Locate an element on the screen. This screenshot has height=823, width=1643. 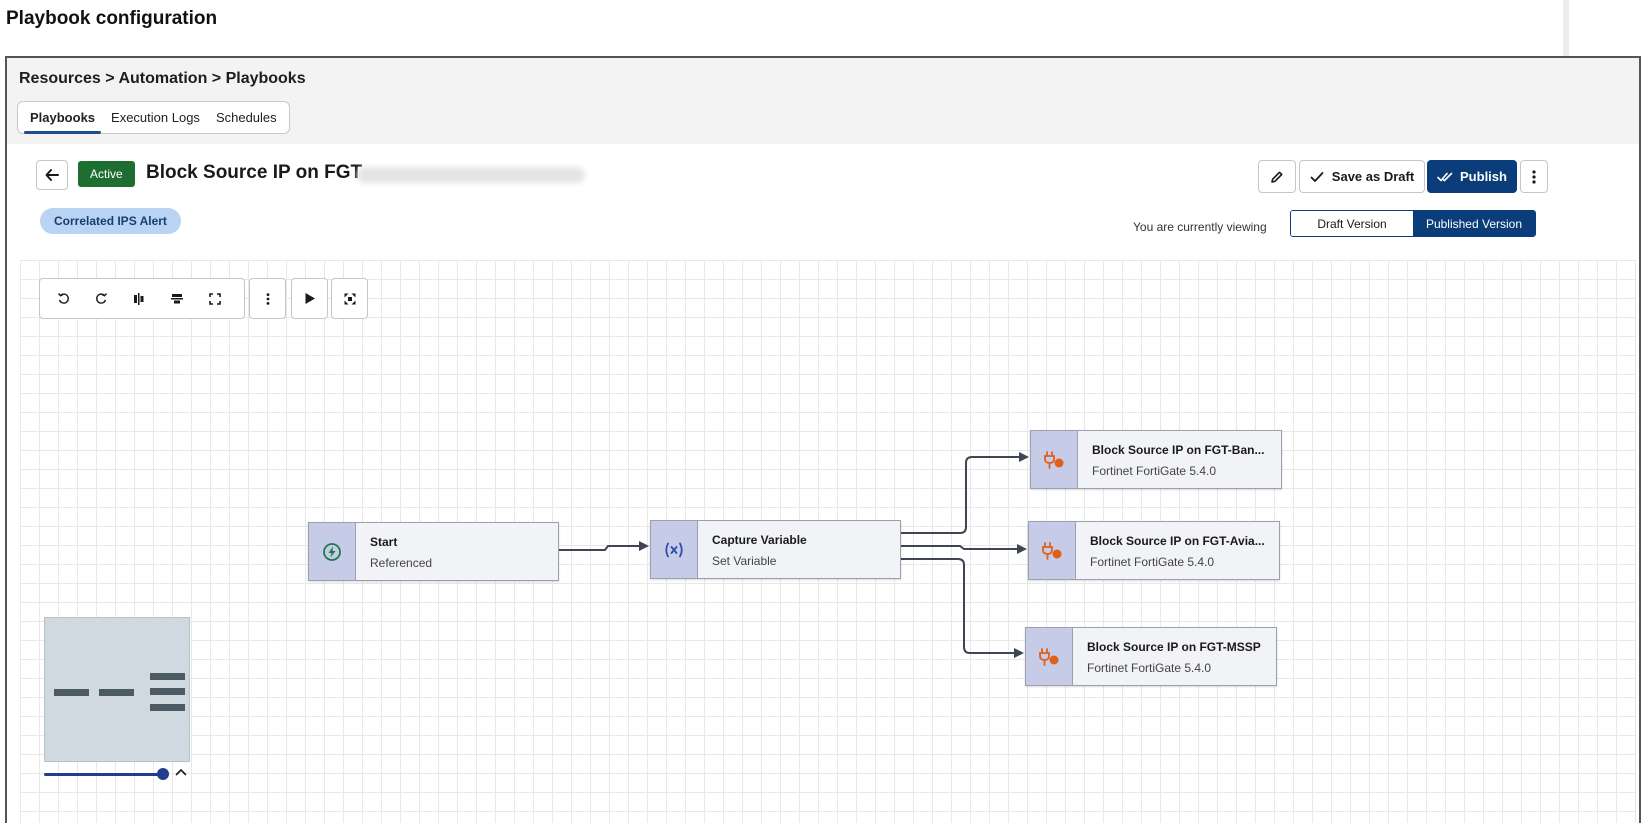
more-options-button is located at coordinates (1534, 176).